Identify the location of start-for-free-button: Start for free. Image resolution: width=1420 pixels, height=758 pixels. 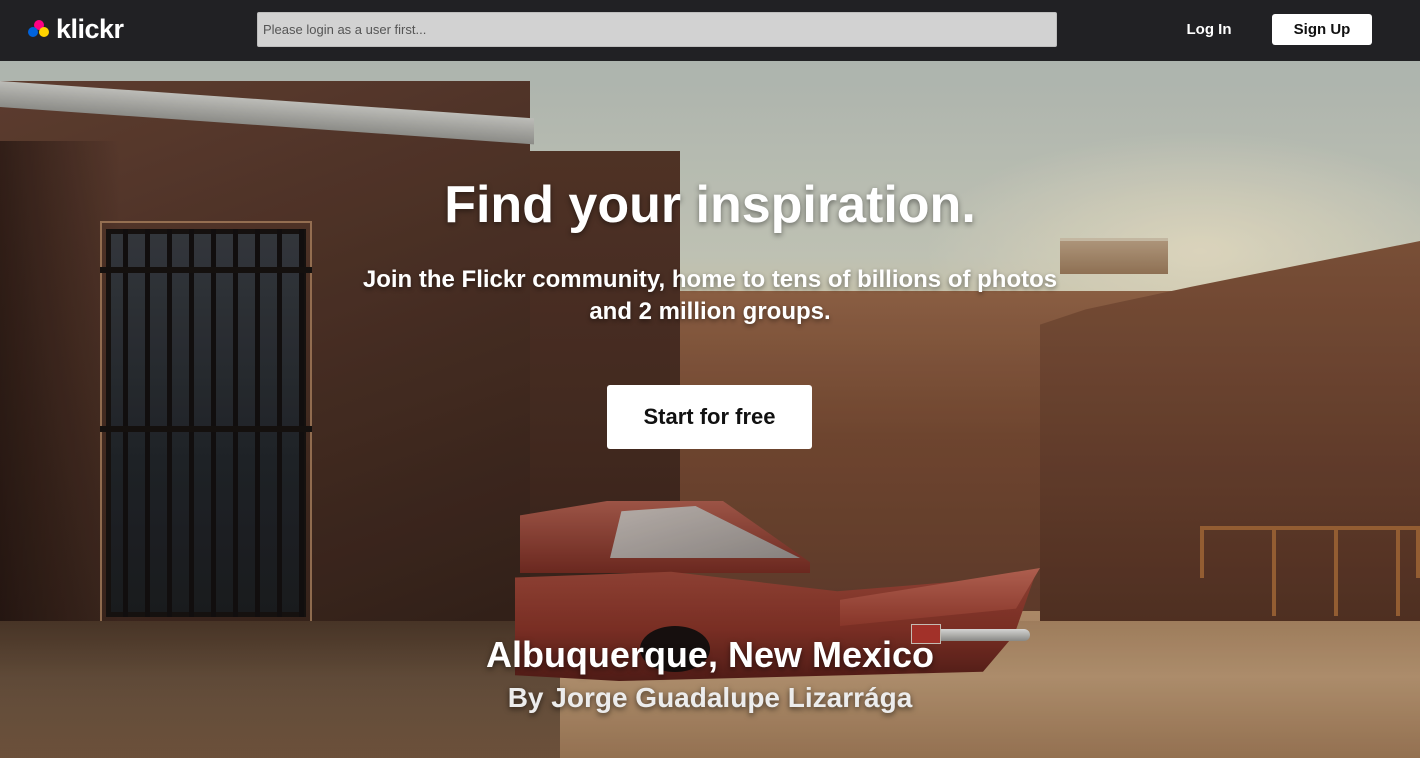
(709, 417).